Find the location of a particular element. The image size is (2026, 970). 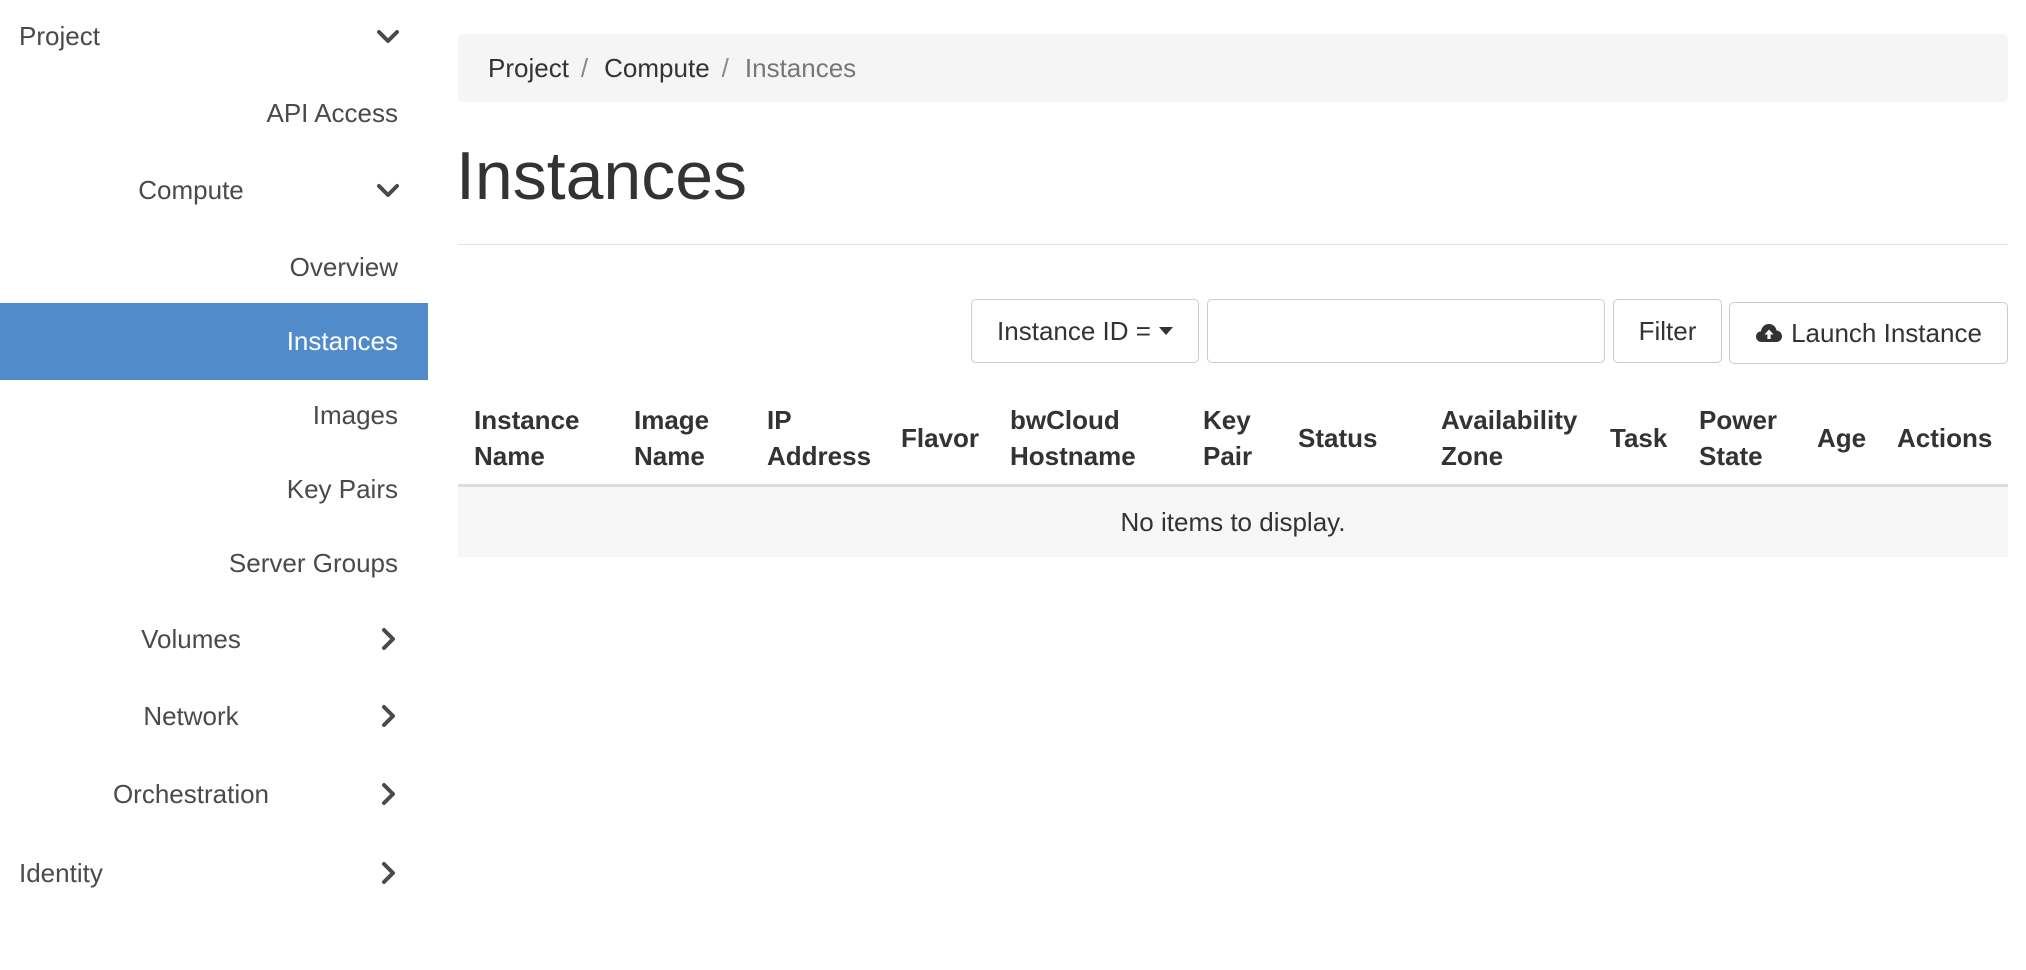

column-header-line: Pair is located at coordinates (1228, 456).